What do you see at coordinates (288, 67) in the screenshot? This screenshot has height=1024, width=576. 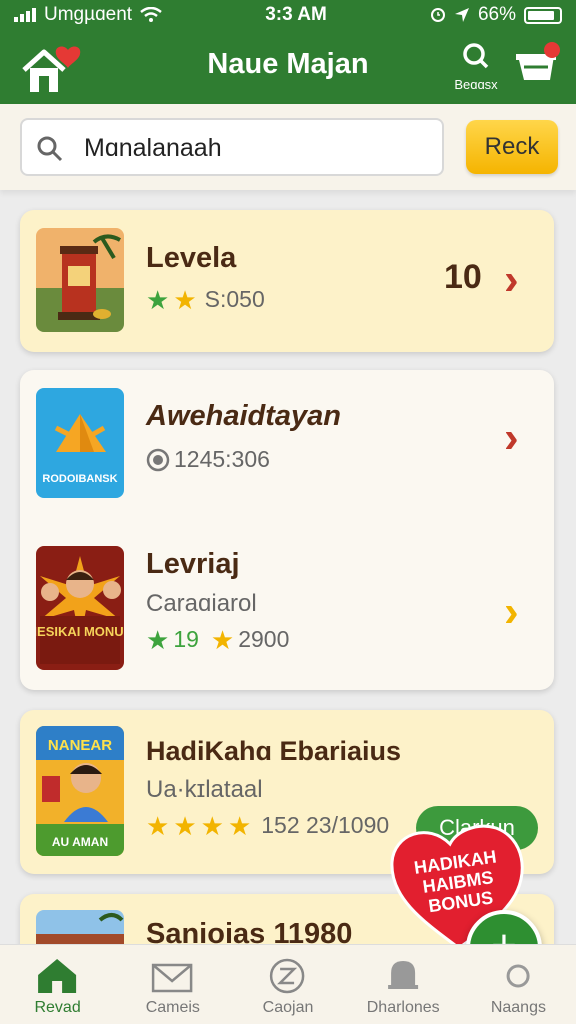 I see `app-header: Naue Majan Beɑɑsx` at bounding box center [288, 67].